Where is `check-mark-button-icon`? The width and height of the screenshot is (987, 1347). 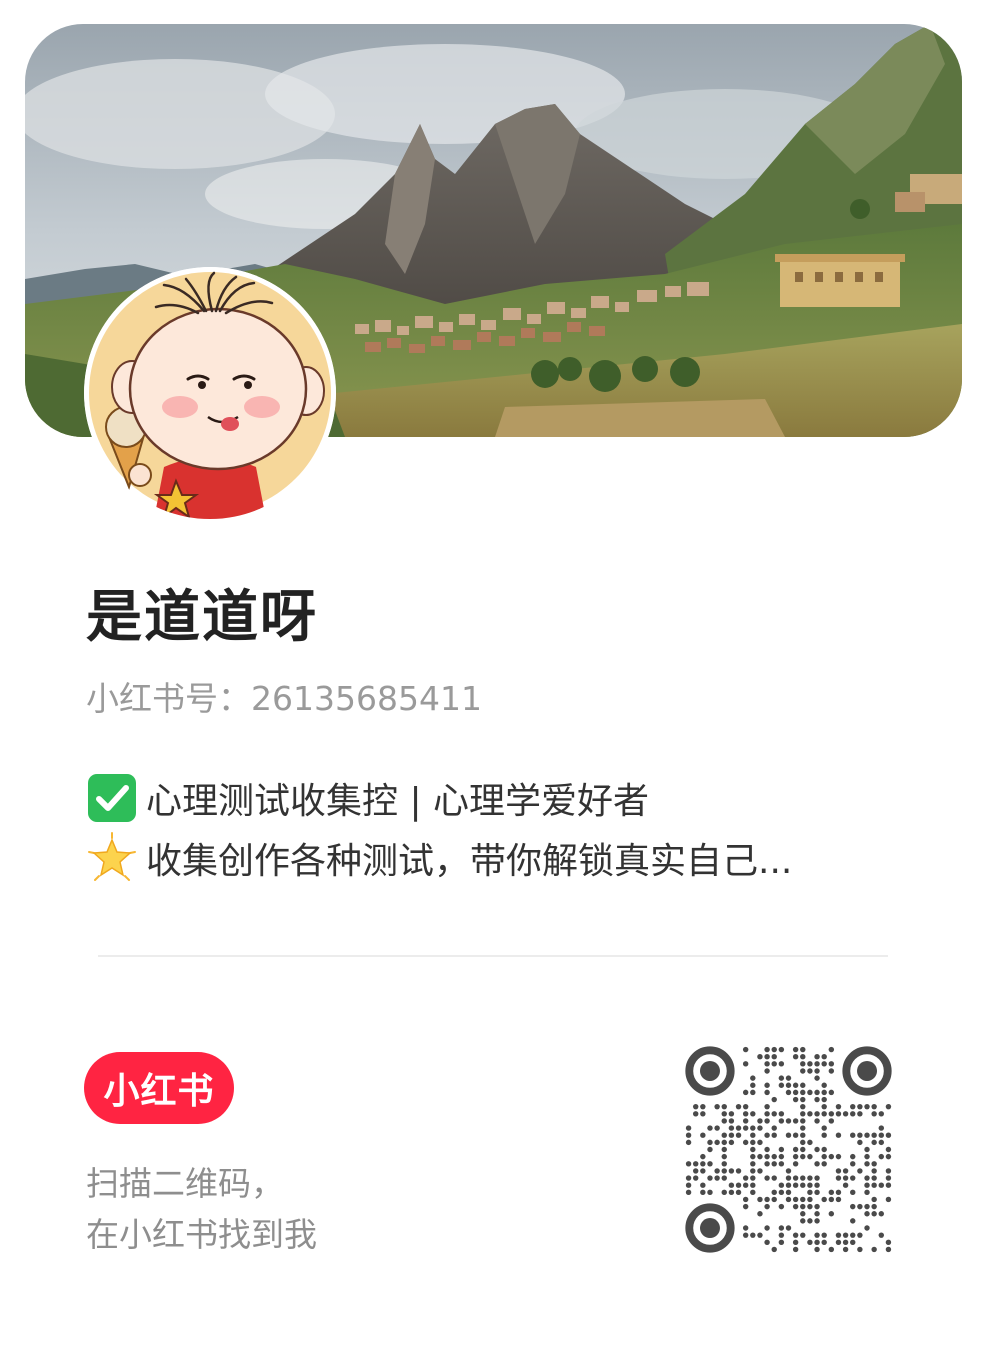 check-mark-button-icon is located at coordinates (112, 798).